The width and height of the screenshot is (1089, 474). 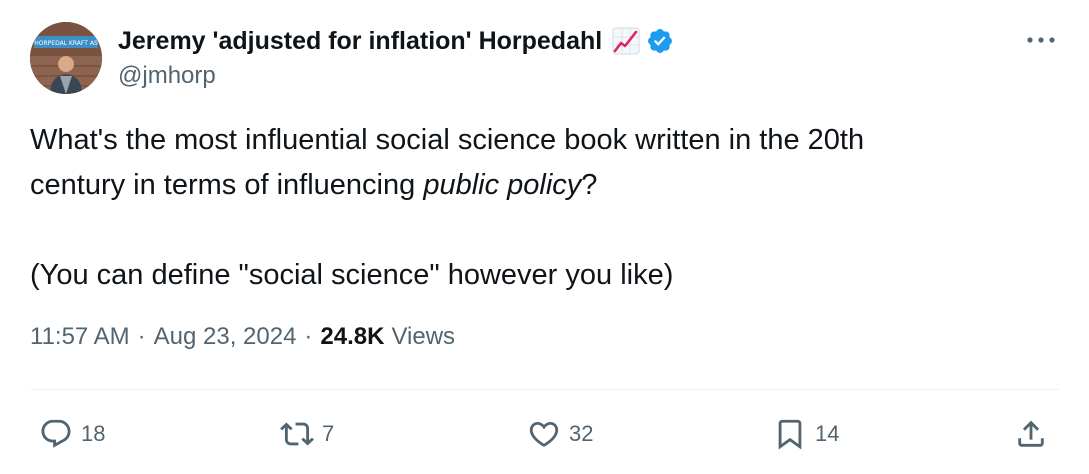 What do you see at coordinates (56, 433) in the screenshot?
I see `reply-icon` at bounding box center [56, 433].